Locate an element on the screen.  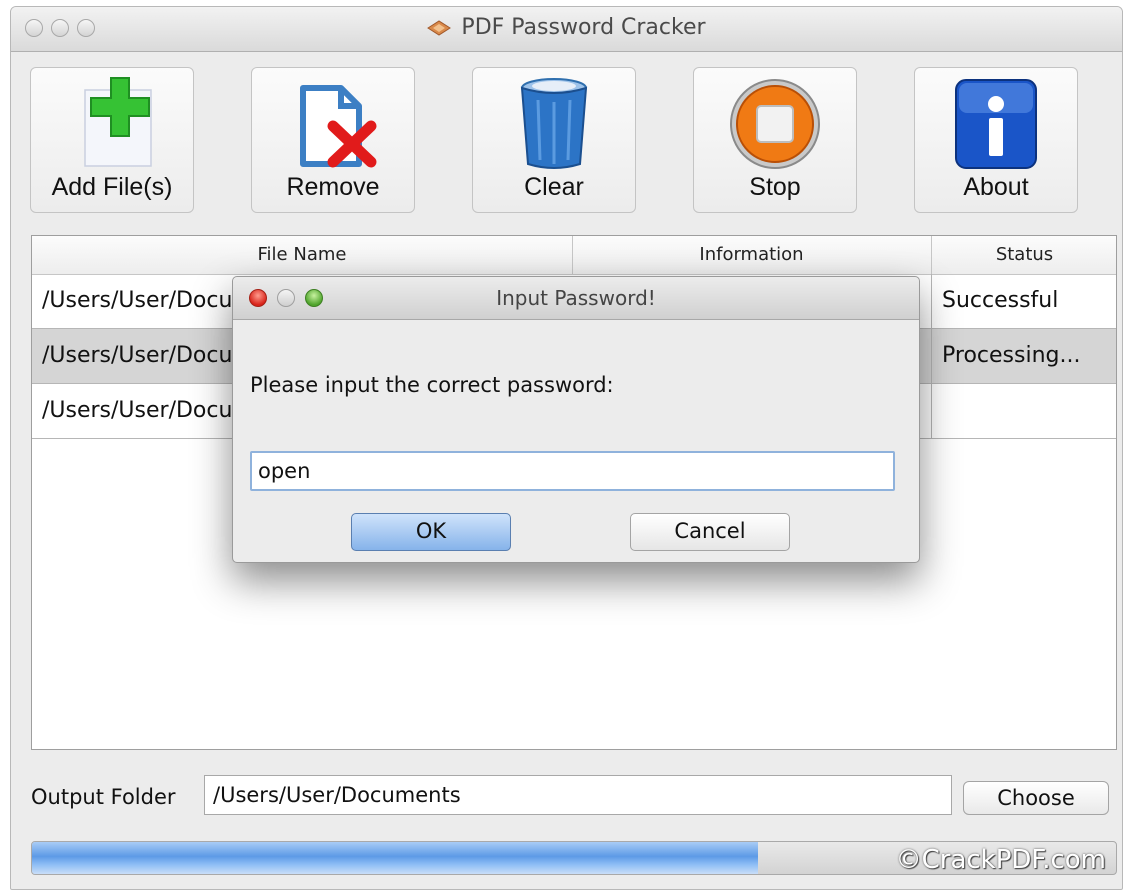
about-label: About is located at coordinates (996, 187).